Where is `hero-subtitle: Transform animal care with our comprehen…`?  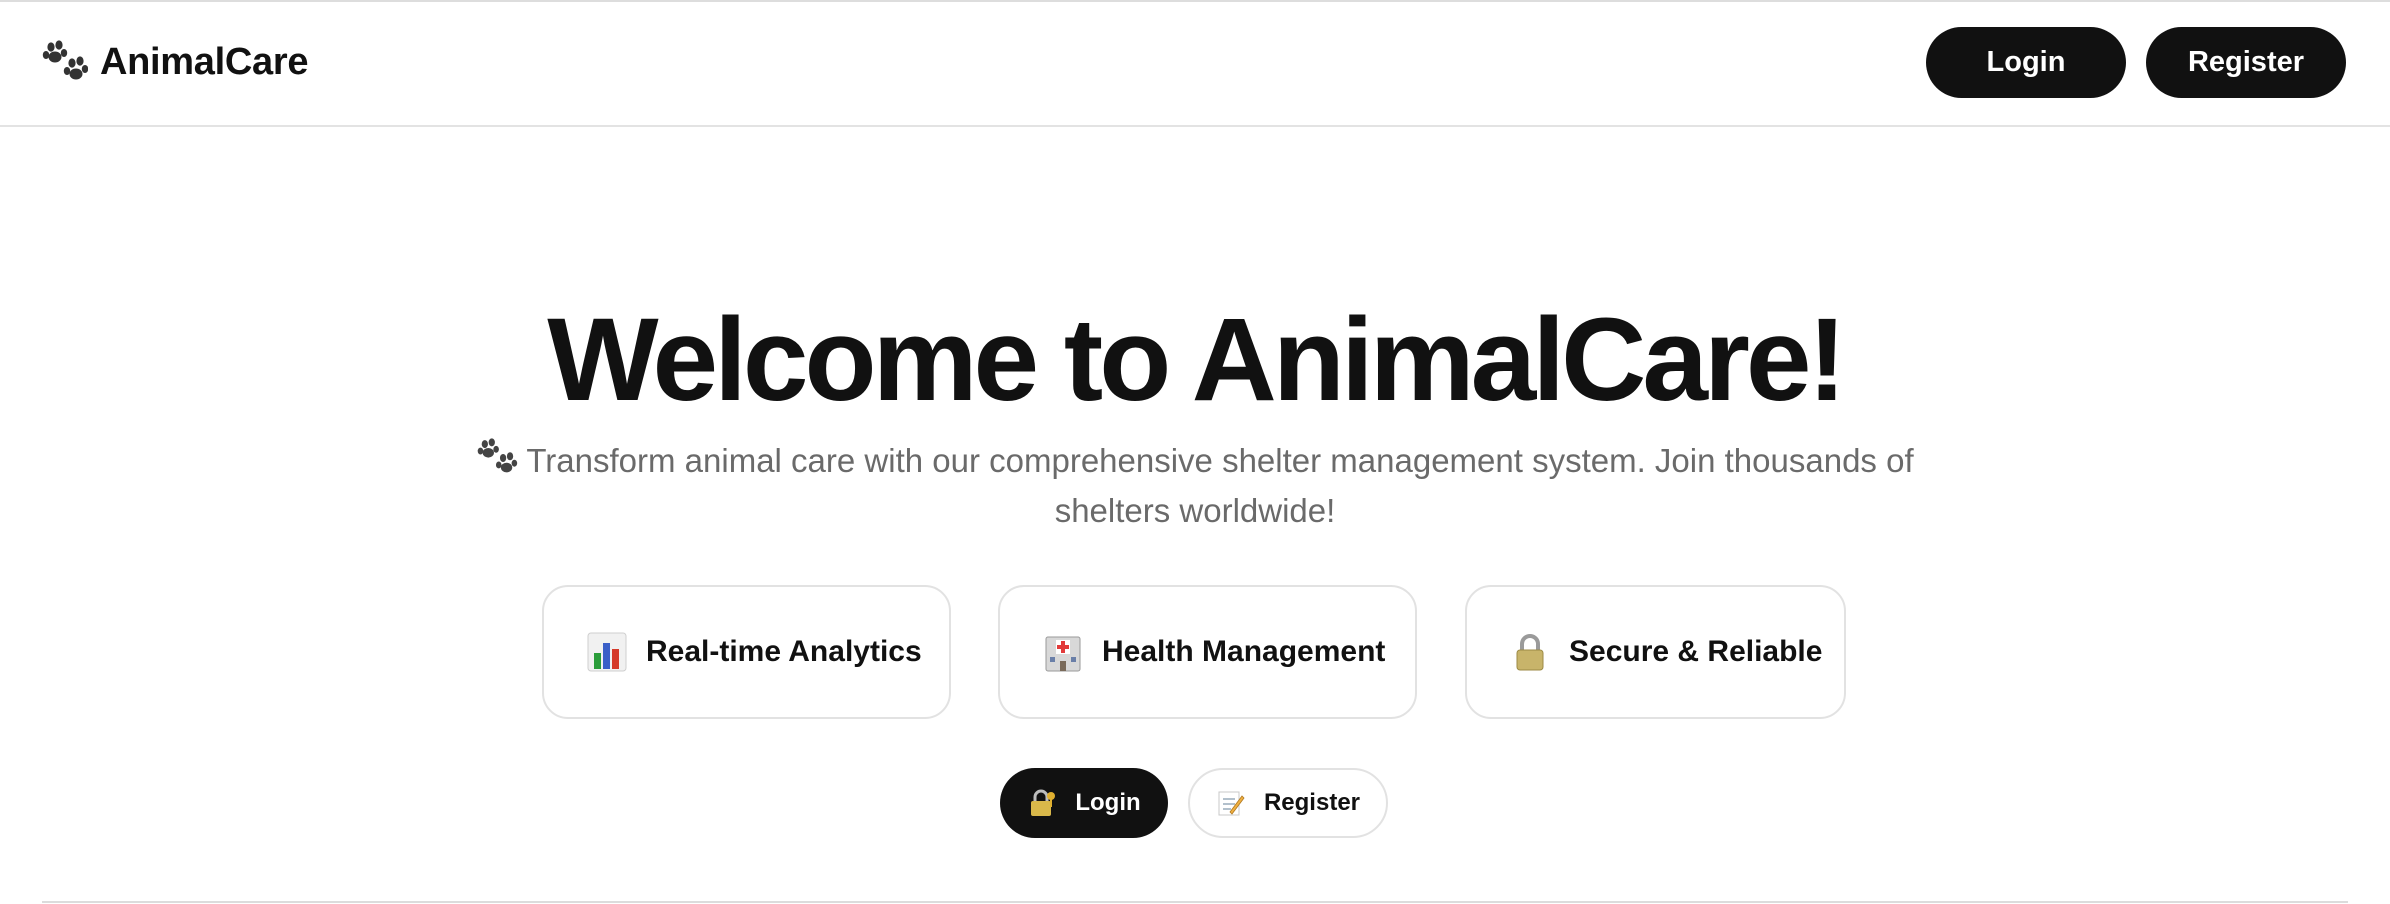 hero-subtitle: Transform animal care with our comprehen… is located at coordinates (1195, 486).